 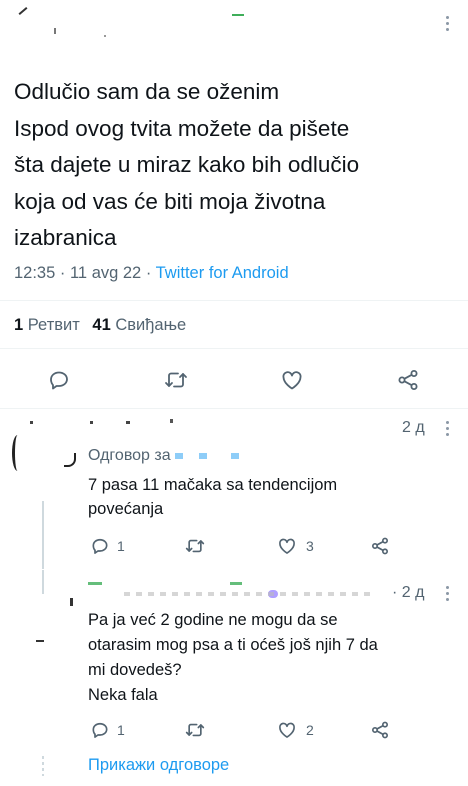 What do you see at coordinates (413, 428) in the screenshot?
I see `reply-age: 2 д` at bounding box center [413, 428].